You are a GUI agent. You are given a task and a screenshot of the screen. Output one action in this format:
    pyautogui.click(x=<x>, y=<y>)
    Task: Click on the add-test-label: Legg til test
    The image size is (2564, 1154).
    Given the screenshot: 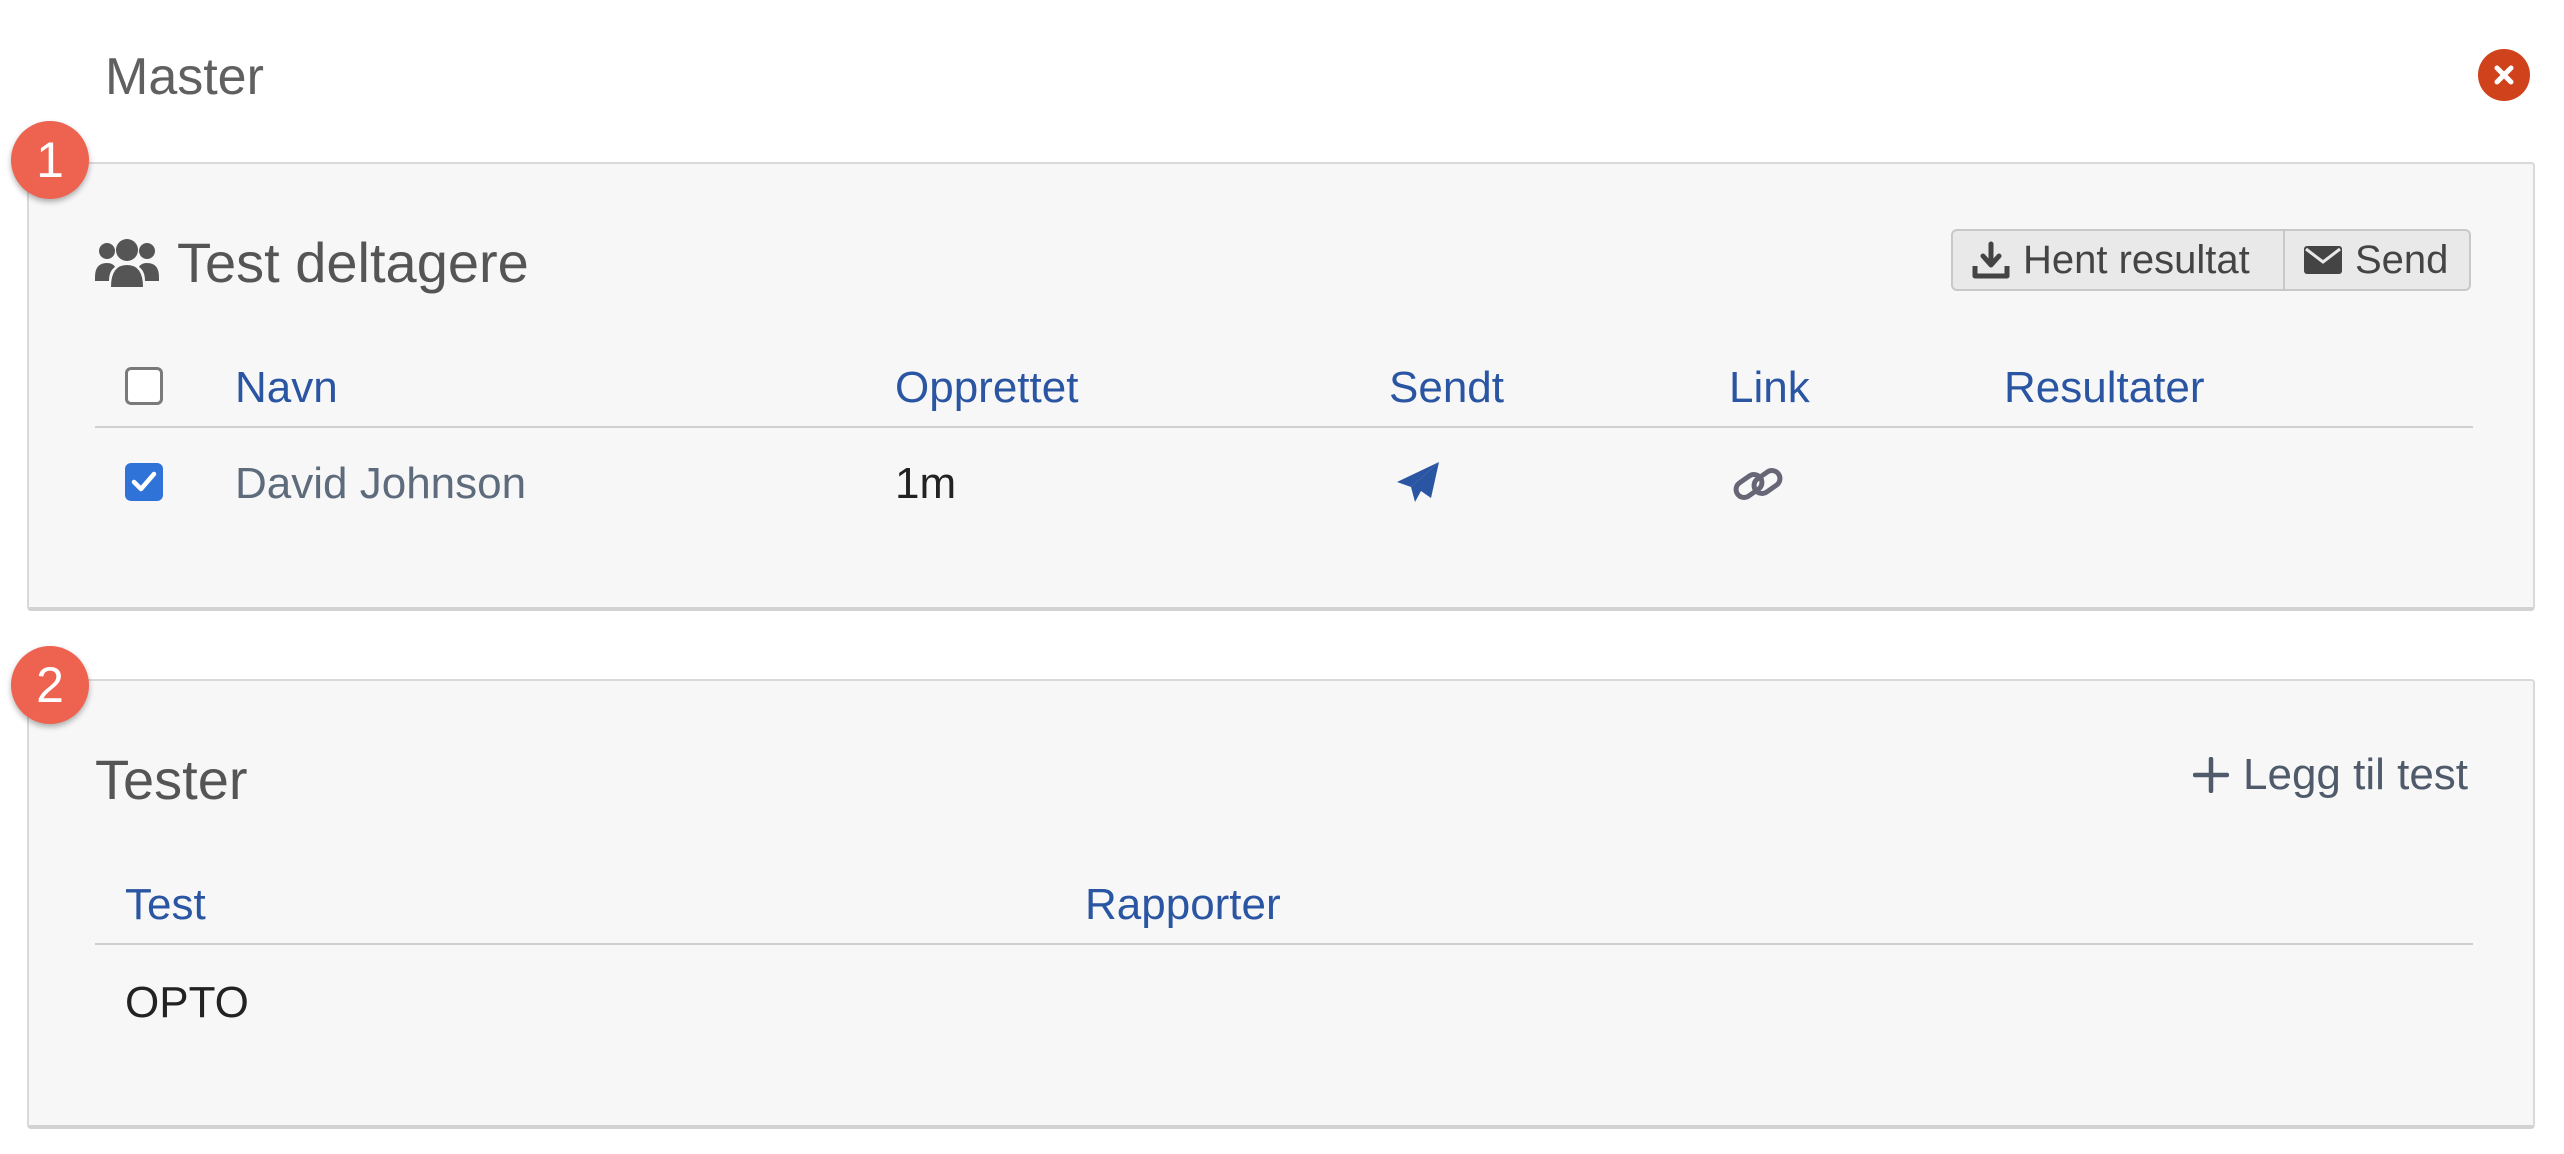 What is the action you would take?
    pyautogui.click(x=2356, y=774)
    